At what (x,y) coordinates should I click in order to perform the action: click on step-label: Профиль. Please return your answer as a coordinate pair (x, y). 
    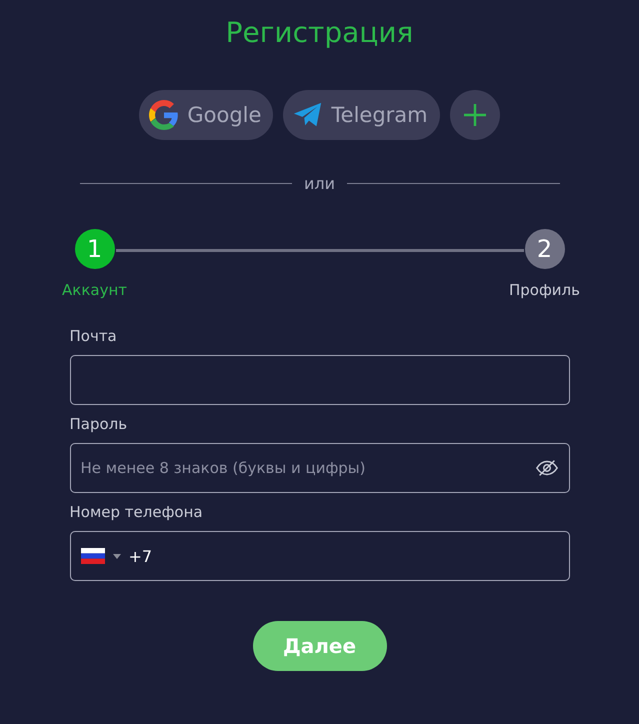
    Looking at the image, I should click on (544, 290).